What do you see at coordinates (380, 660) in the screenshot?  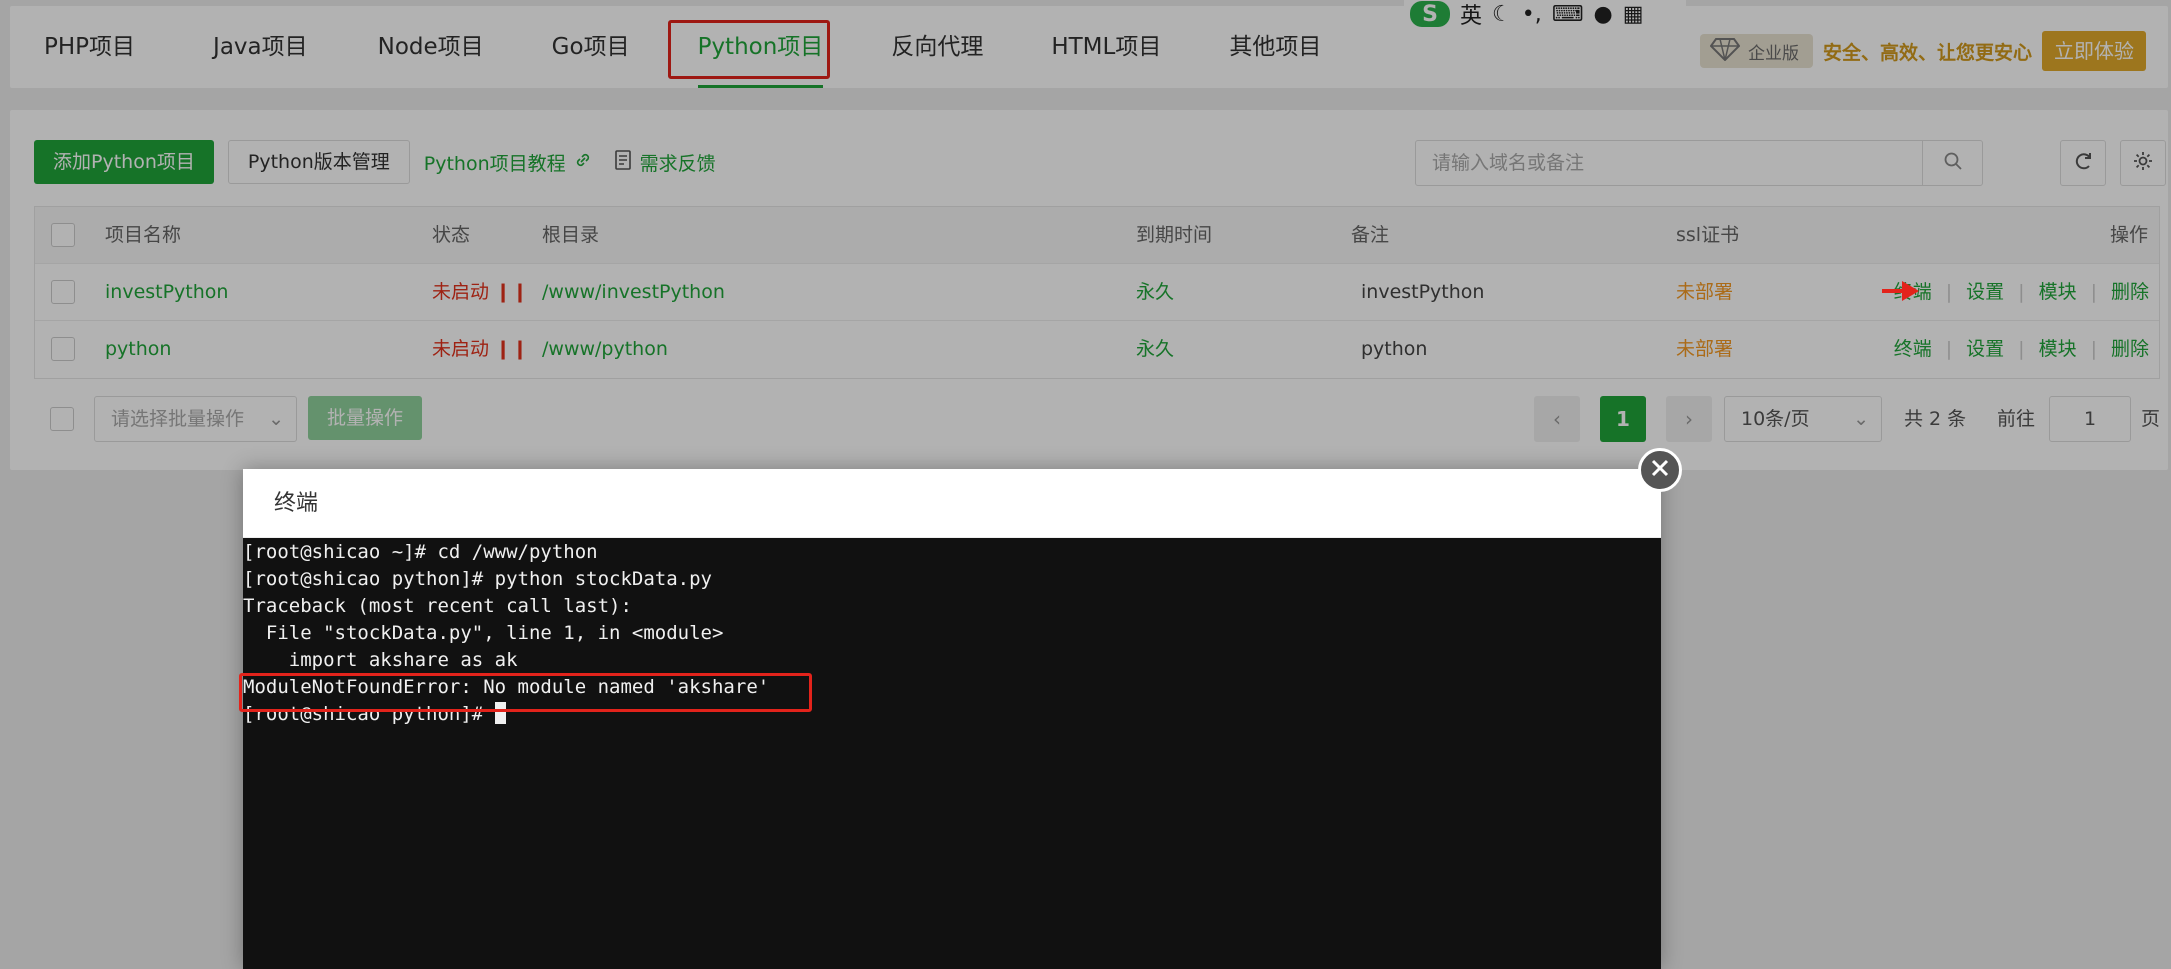 I see `terminal-line: import akshare as ak` at bounding box center [380, 660].